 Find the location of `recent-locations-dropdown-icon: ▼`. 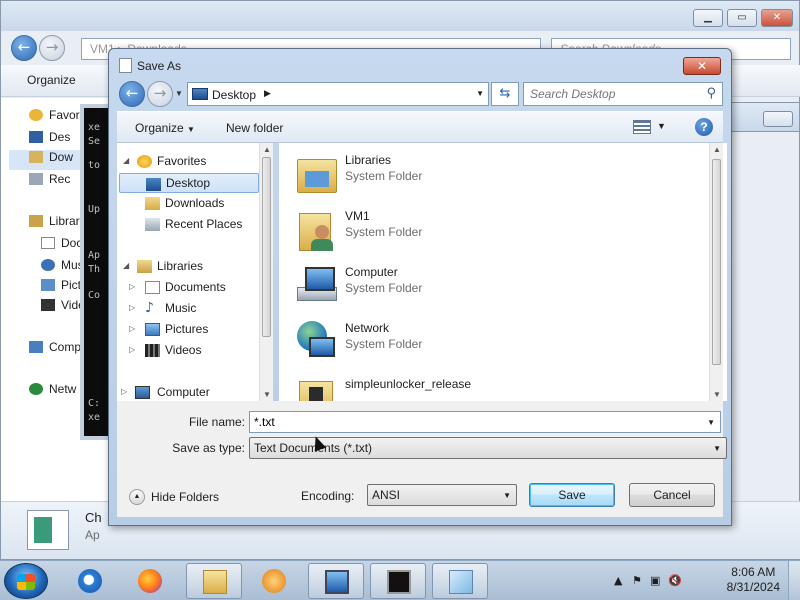

recent-locations-dropdown-icon: ▼ is located at coordinates (179, 93).